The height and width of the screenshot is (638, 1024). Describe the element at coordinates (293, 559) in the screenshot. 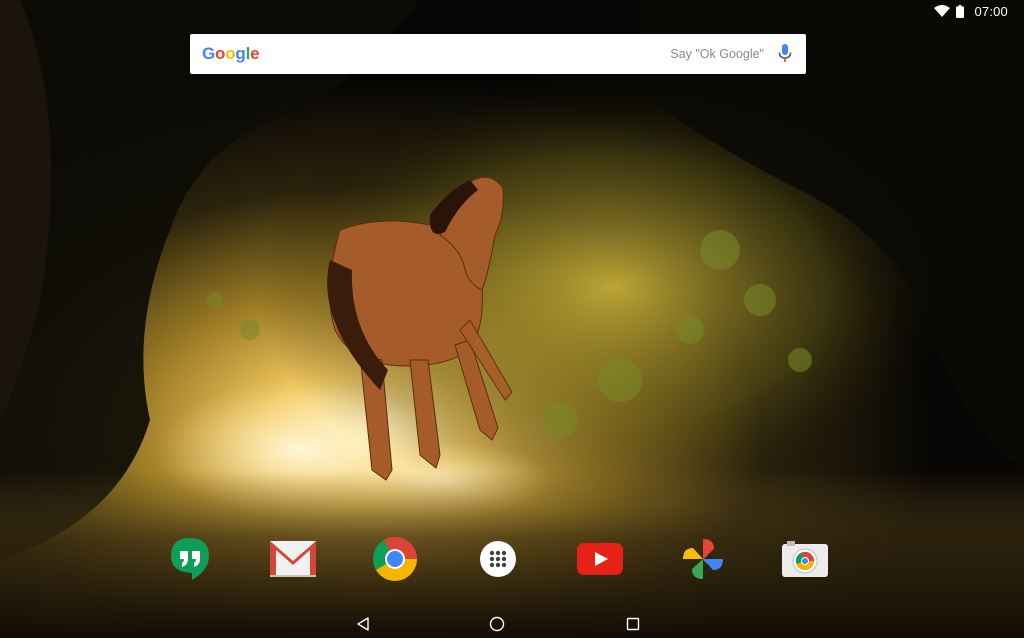

I see `gmail-icon` at that location.